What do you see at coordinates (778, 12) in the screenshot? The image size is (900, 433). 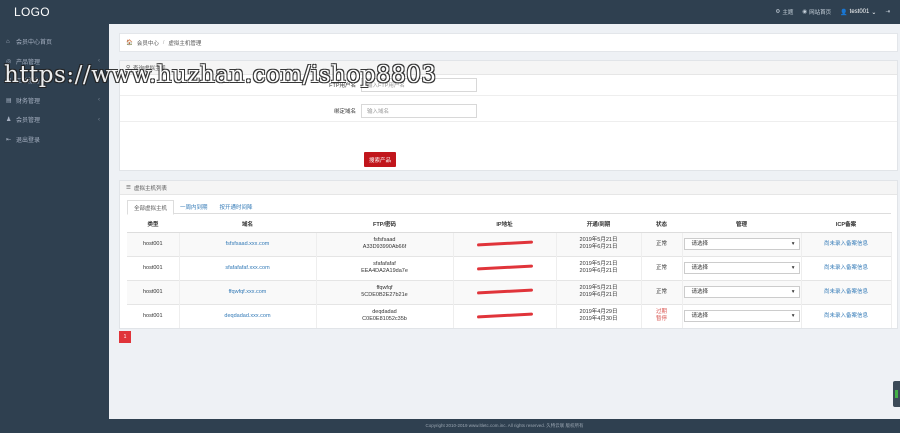 I see `gear-icon: ⚙` at bounding box center [778, 12].